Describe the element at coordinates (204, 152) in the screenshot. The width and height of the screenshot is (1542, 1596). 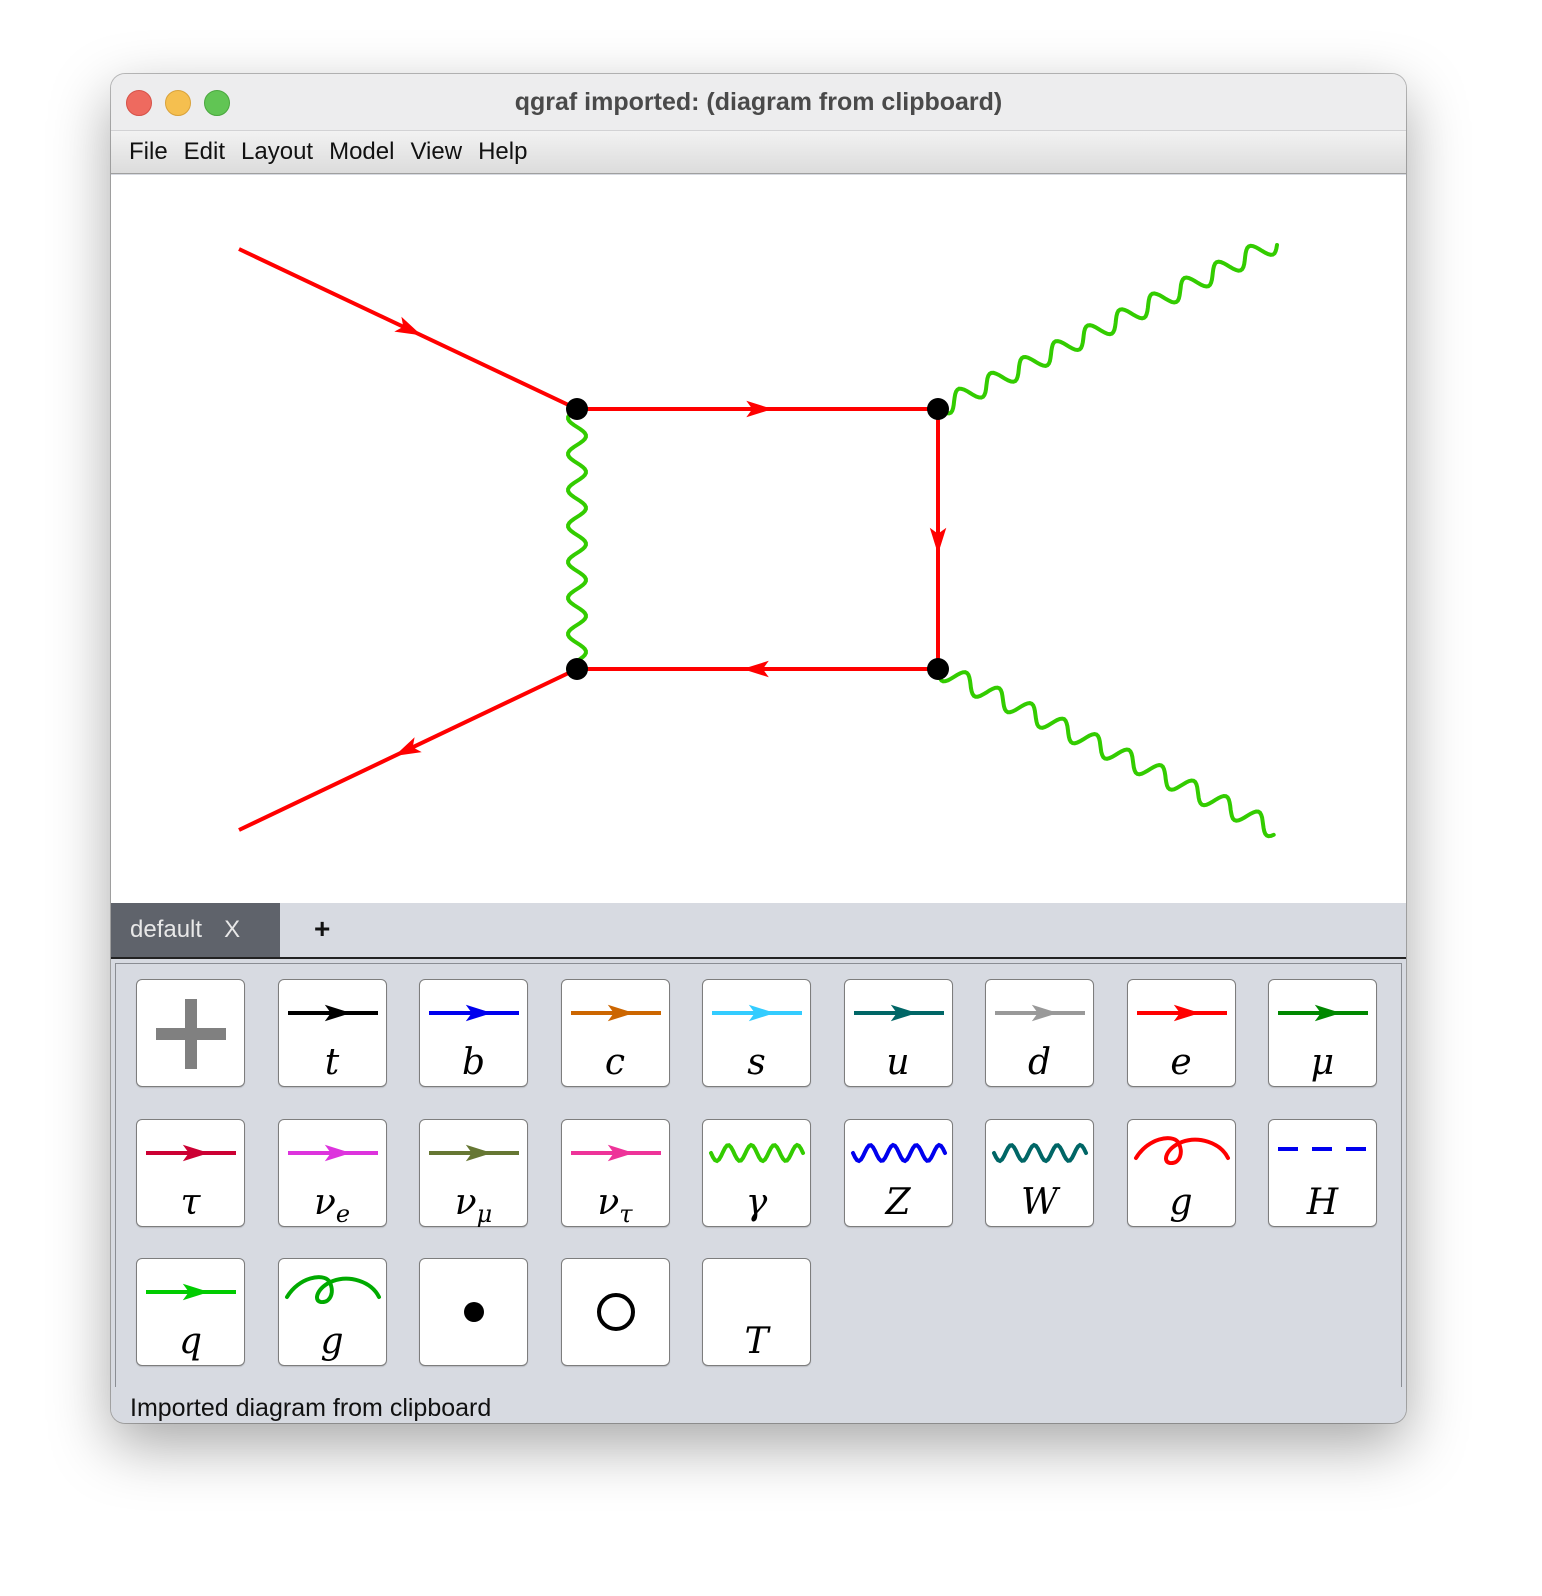
I see `menu-edit: Edit` at that location.